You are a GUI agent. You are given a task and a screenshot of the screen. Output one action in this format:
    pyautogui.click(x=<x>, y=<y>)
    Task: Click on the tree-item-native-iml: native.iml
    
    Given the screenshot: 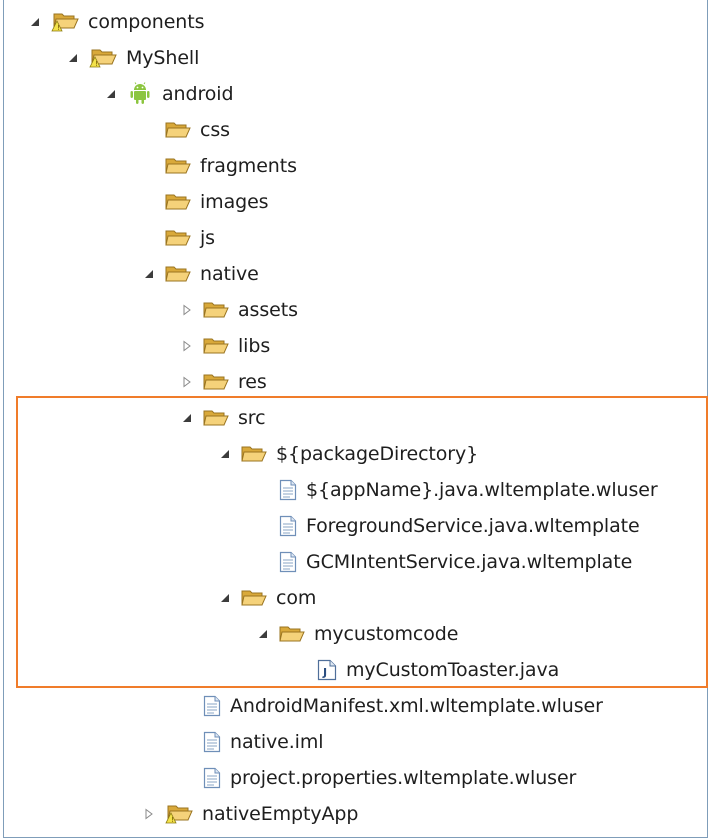 What is the action you would take?
    pyautogui.click(x=250, y=742)
    